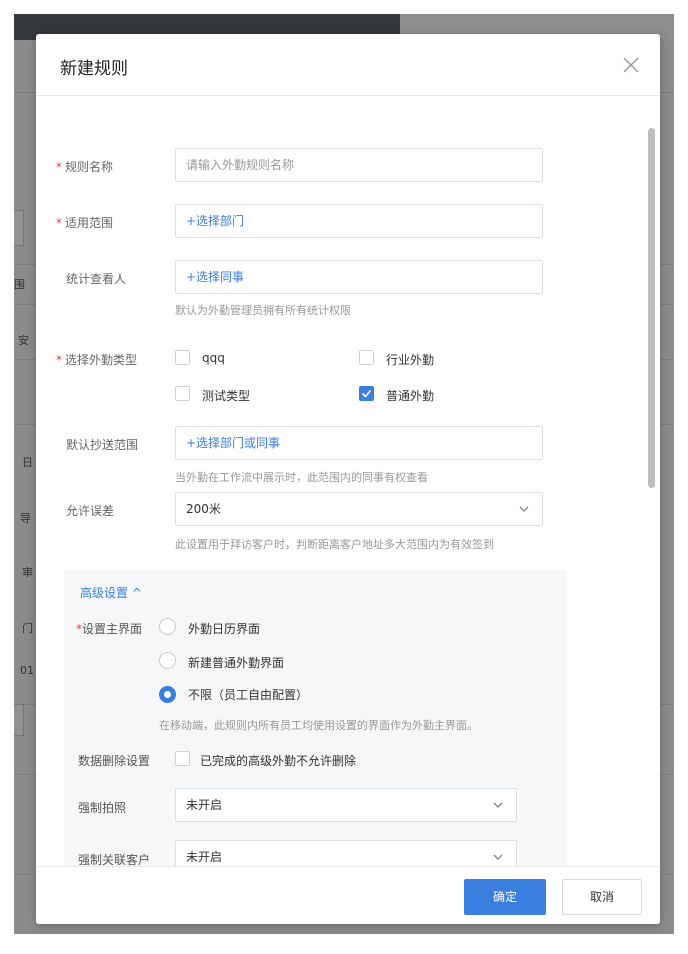 The height and width of the screenshot is (954, 688). What do you see at coordinates (114, 761) in the screenshot?
I see `delete-setting-label: 数据删除设置` at bounding box center [114, 761].